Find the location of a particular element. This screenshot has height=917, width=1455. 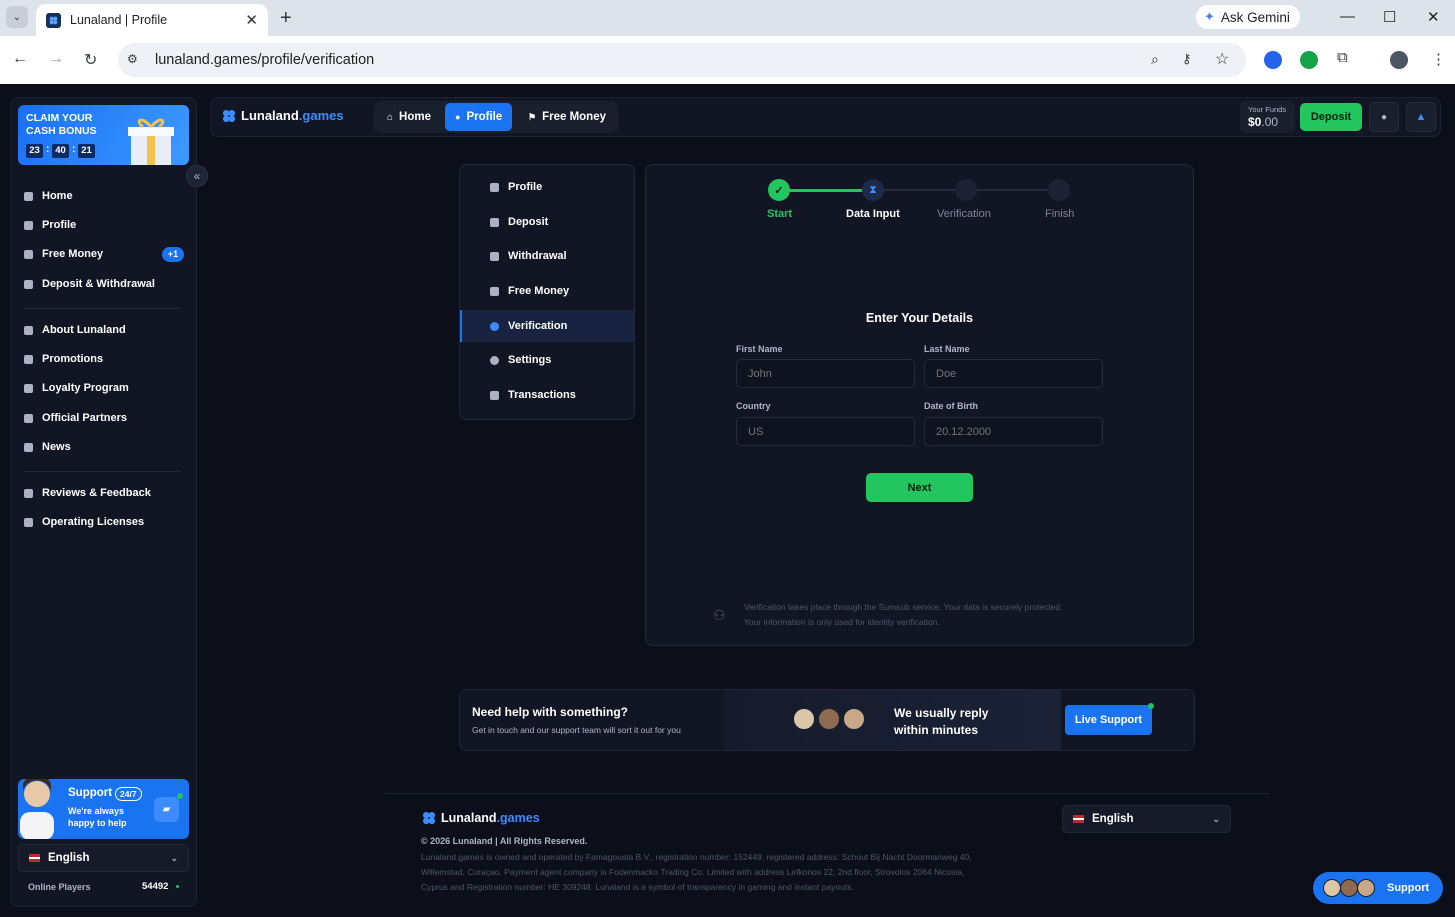

tab-label: Profile is located at coordinates (484, 117).